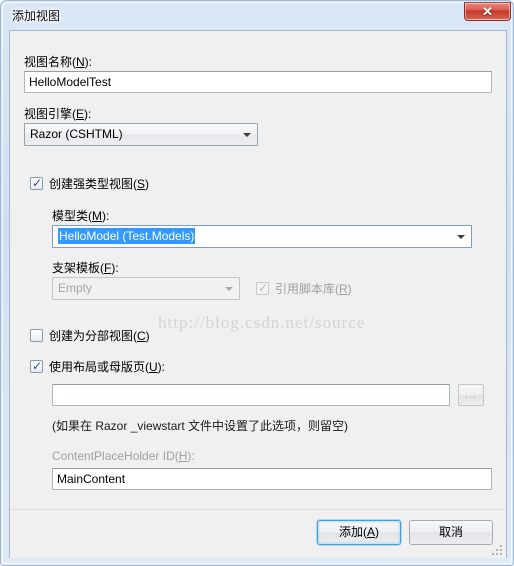 This screenshot has width=514, height=566. Describe the element at coordinates (451, 532) in the screenshot. I see `cancel-button: 取消` at that location.